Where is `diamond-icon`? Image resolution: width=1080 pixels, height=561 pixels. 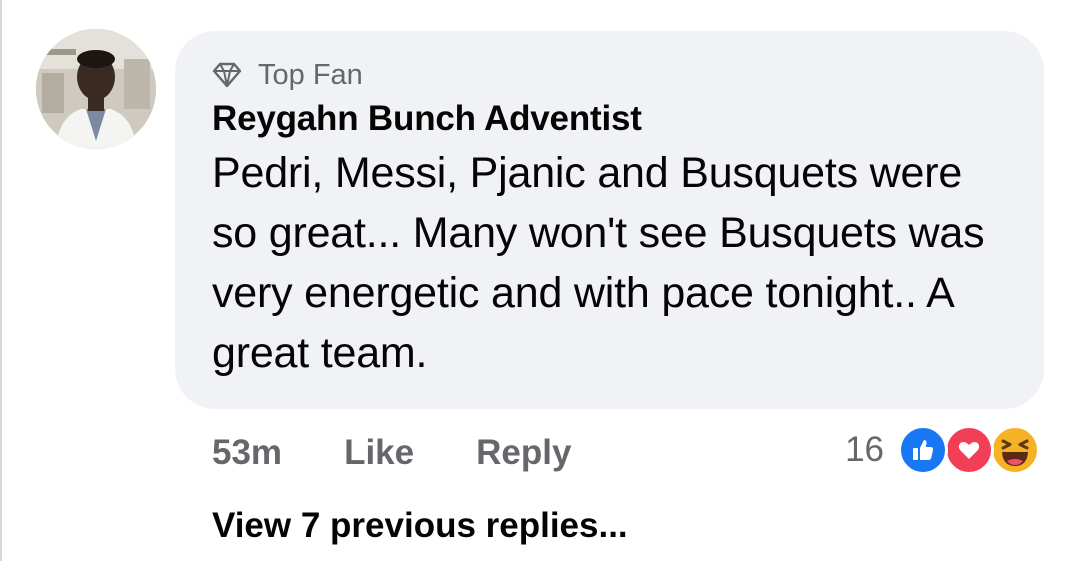
diamond-icon is located at coordinates (227, 75).